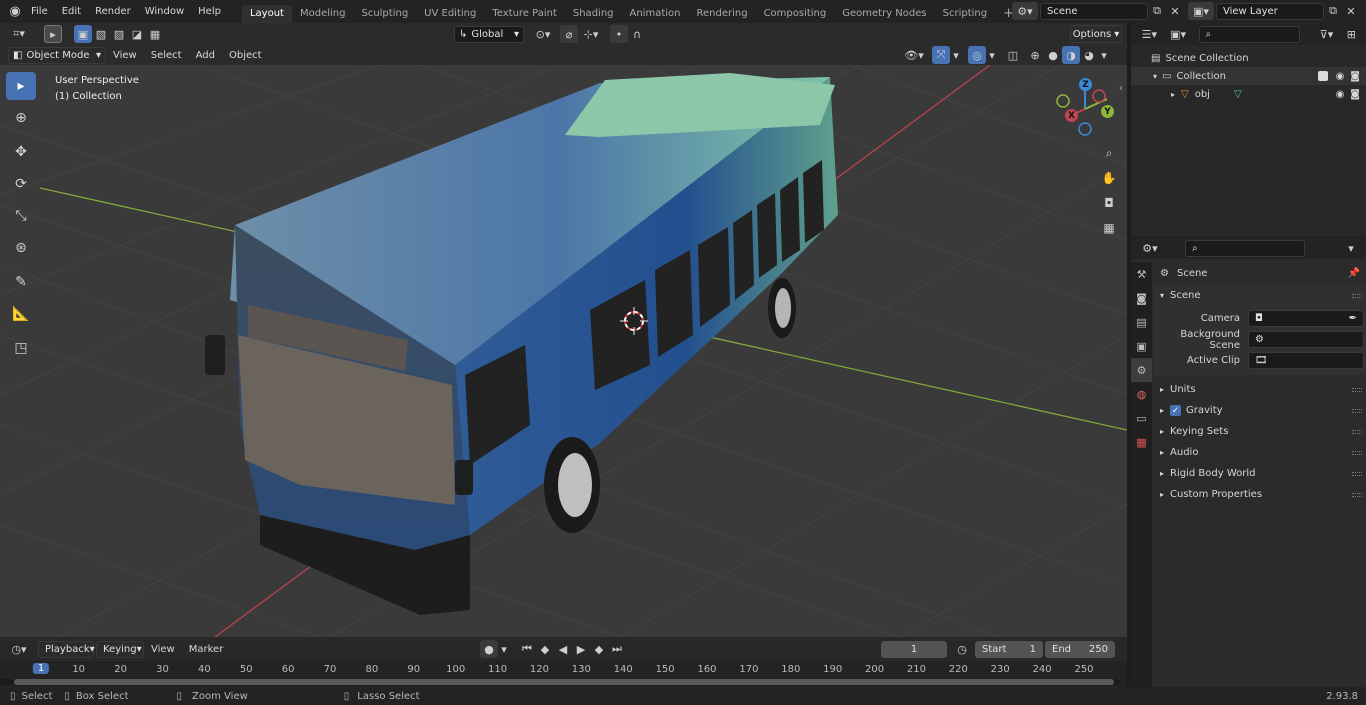 Image resolution: width=1366 pixels, height=705 pixels. I want to click on properties-search-field: ⌕, so click(1245, 248).